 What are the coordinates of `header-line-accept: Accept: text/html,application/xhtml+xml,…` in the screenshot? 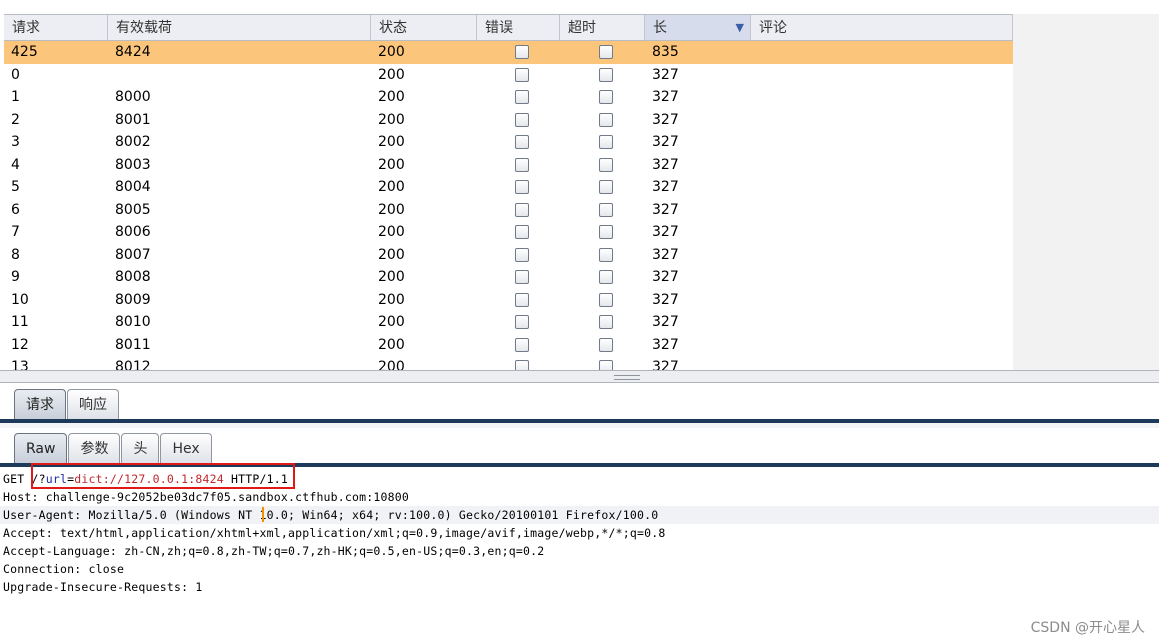 It's located at (334, 533).